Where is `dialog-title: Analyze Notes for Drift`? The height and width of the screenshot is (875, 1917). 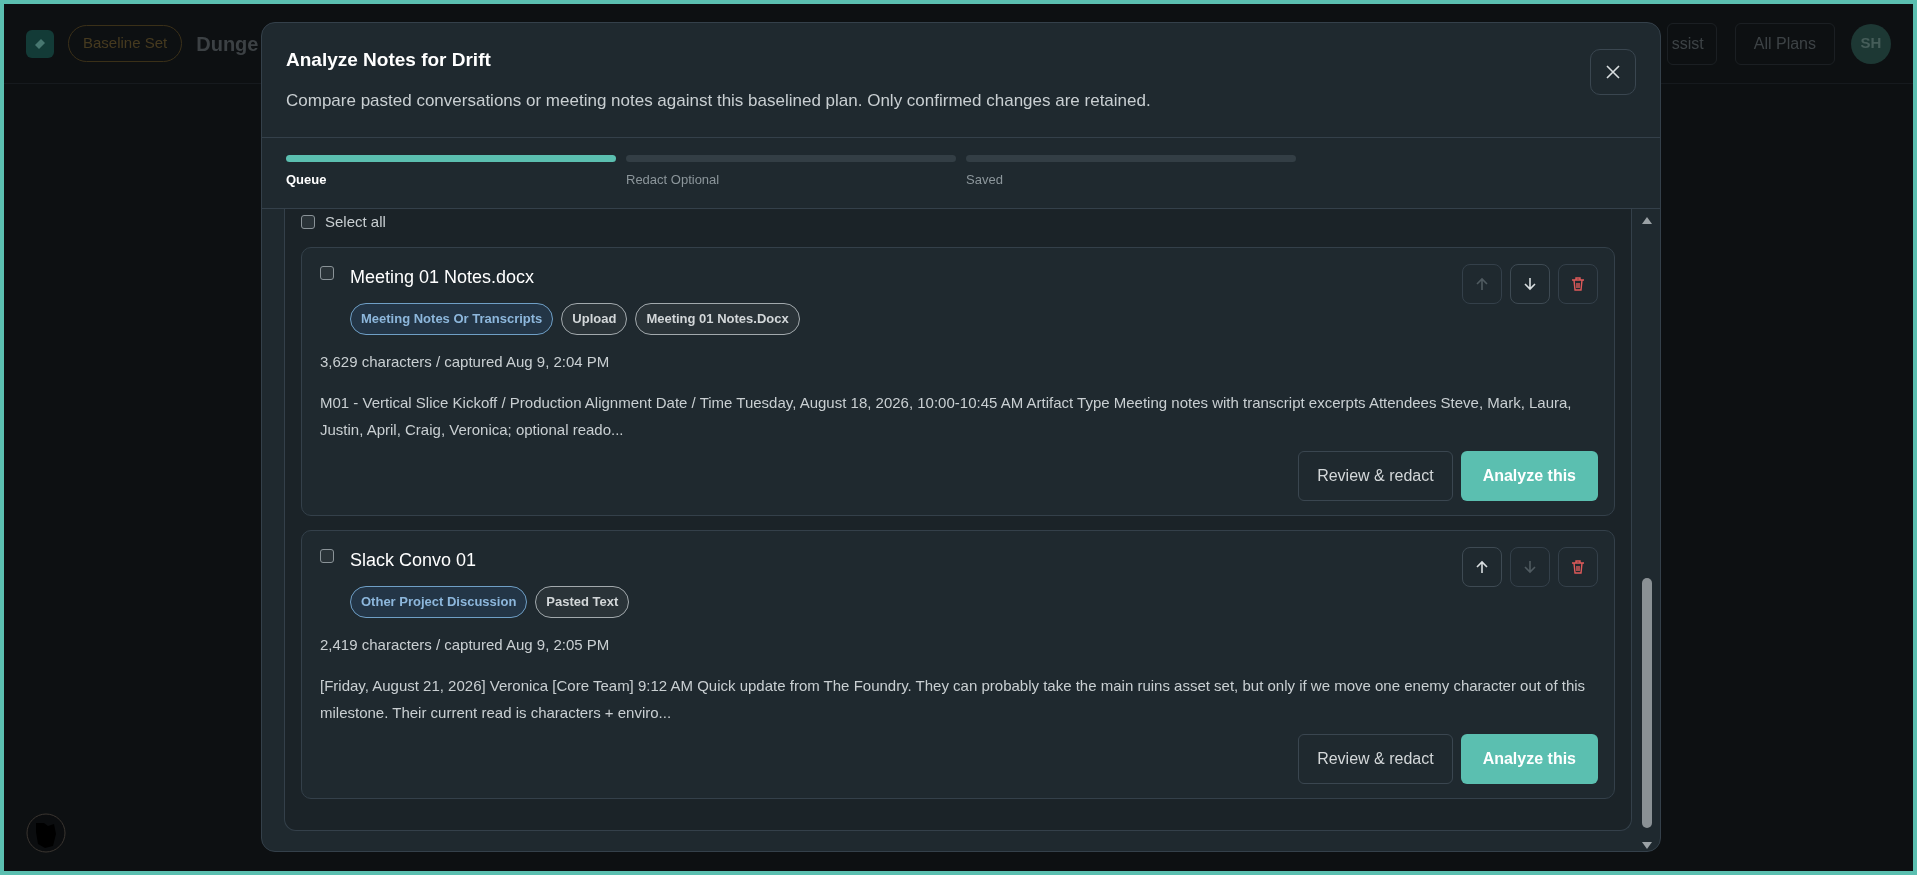 dialog-title: Analyze Notes for Drift is located at coordinates (389, 60).